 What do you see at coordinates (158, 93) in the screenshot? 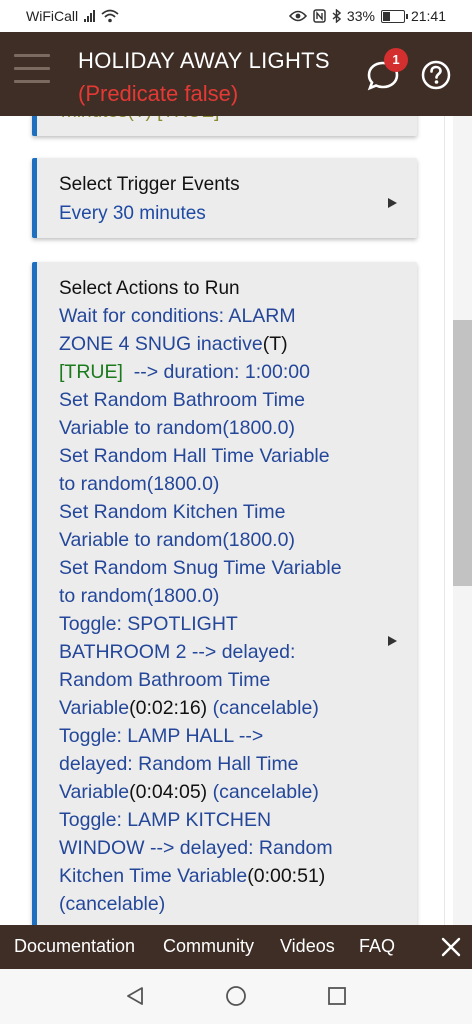
I see `predicate-status: (Predicate false)` at bounding box center [158, 93].